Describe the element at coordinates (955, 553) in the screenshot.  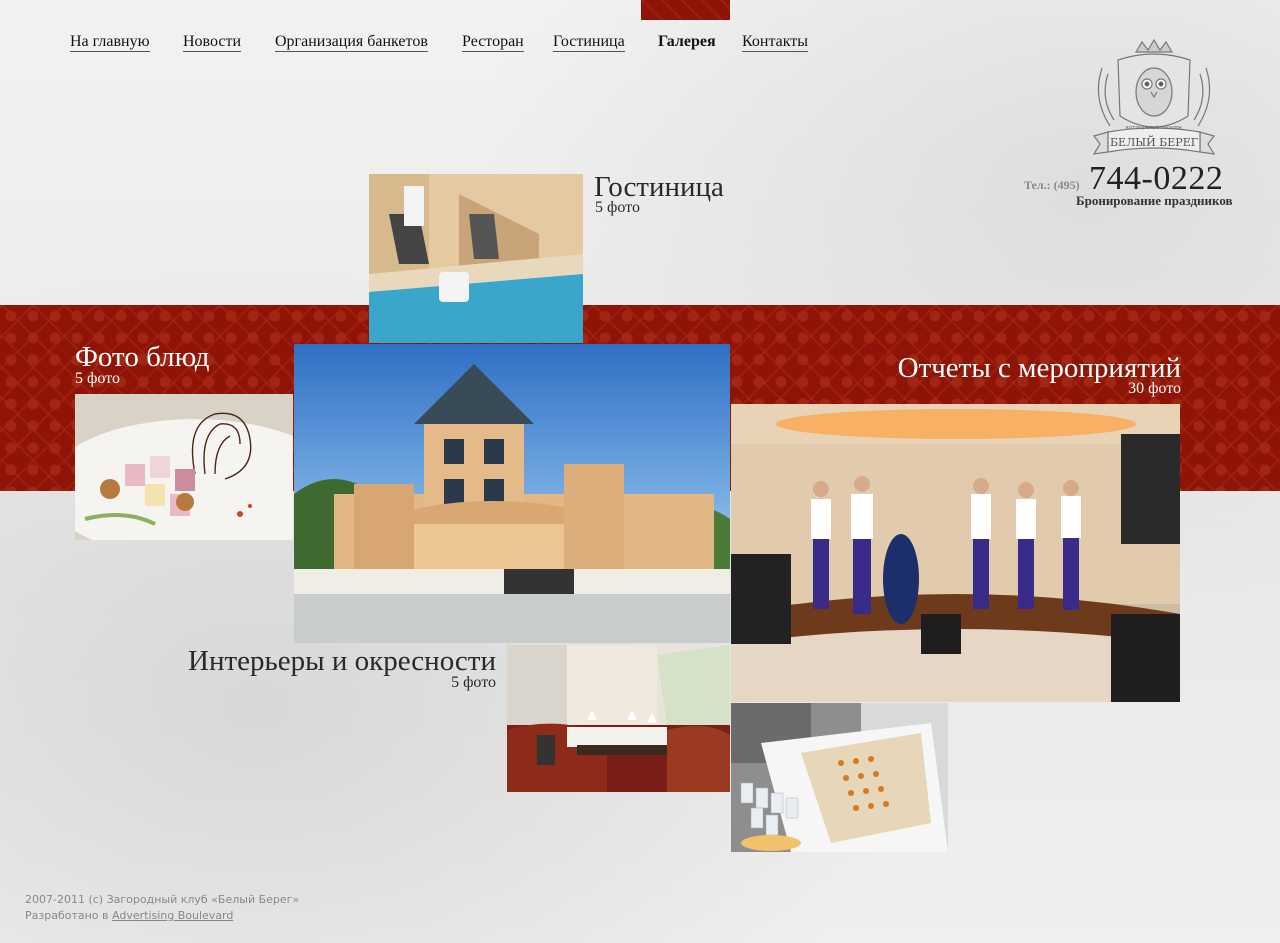
I see `events-album-photo` at that location.